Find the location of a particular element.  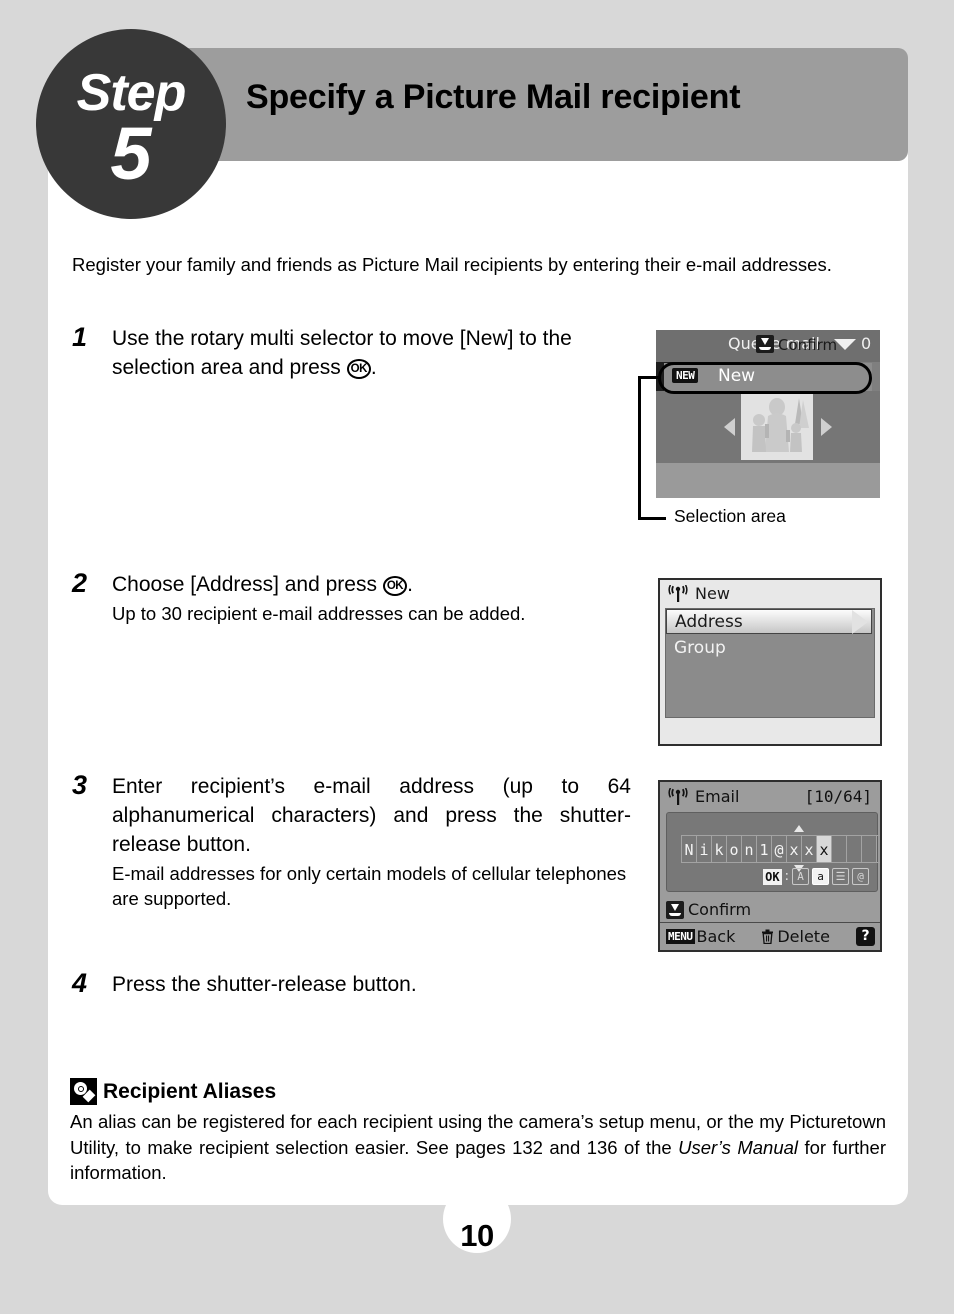

mode-colon: : is located at coordinates (786, 876).